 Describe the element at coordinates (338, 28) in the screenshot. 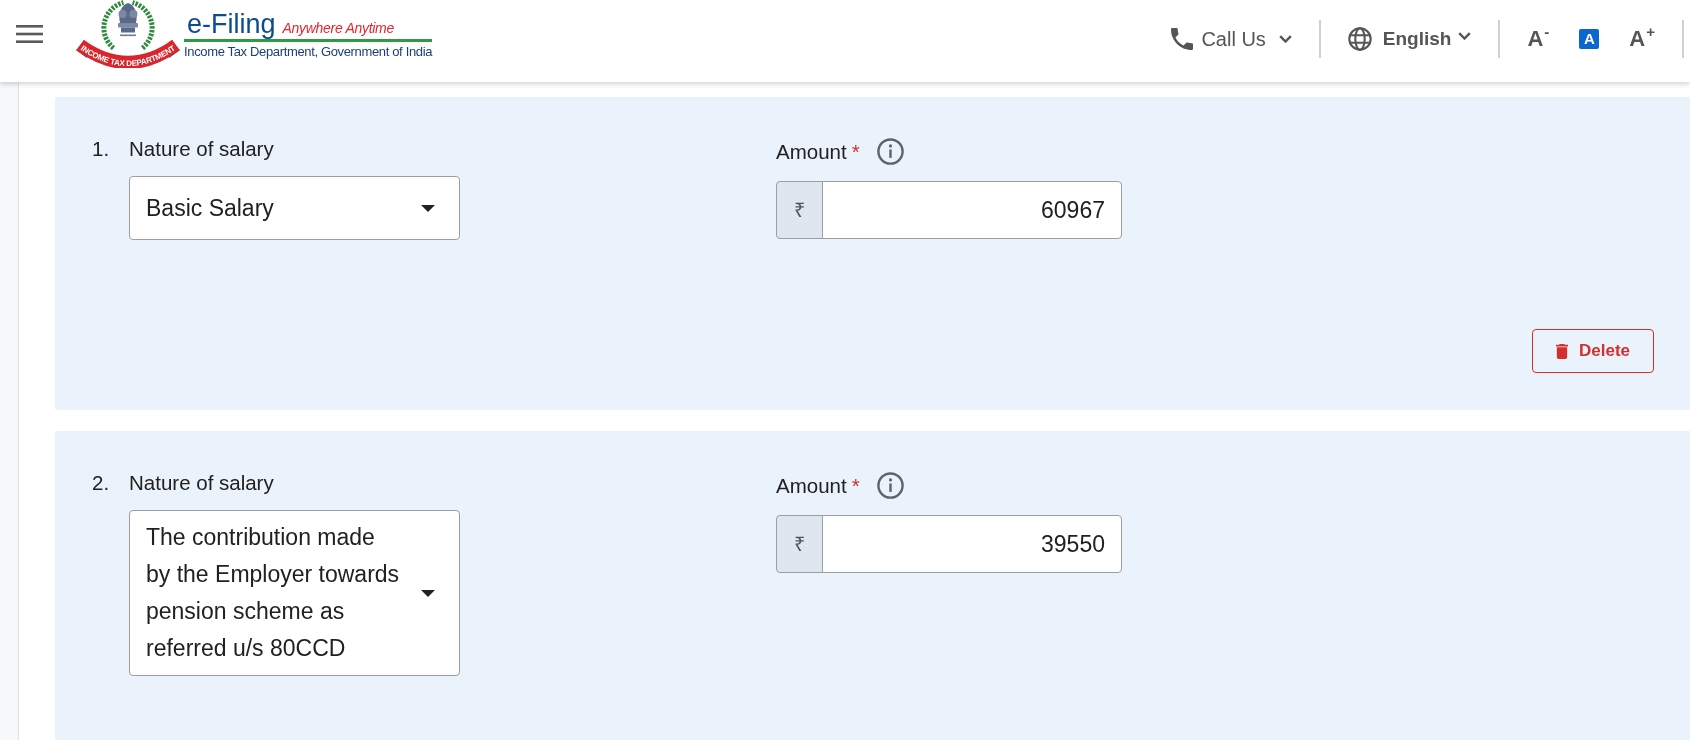

I see `brand-tagline: Anywhere Anytime` at that location.